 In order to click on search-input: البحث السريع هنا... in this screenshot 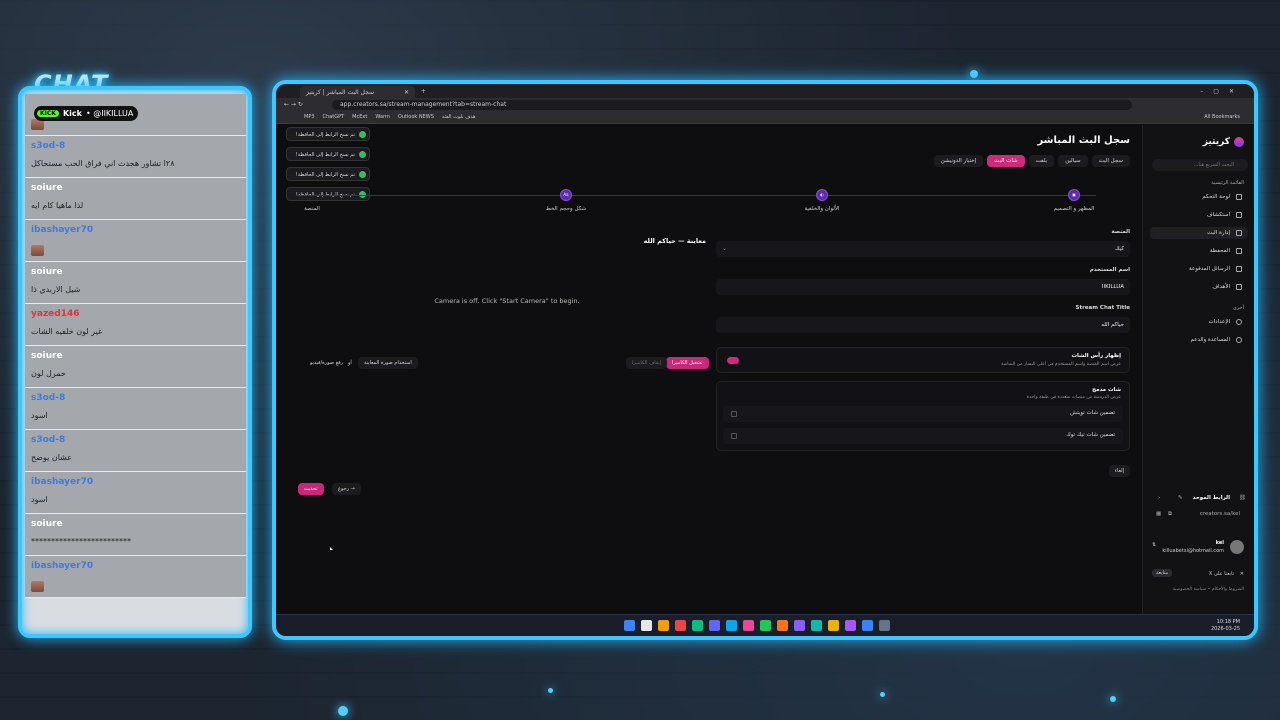, I will do `click(1200, 165)`.